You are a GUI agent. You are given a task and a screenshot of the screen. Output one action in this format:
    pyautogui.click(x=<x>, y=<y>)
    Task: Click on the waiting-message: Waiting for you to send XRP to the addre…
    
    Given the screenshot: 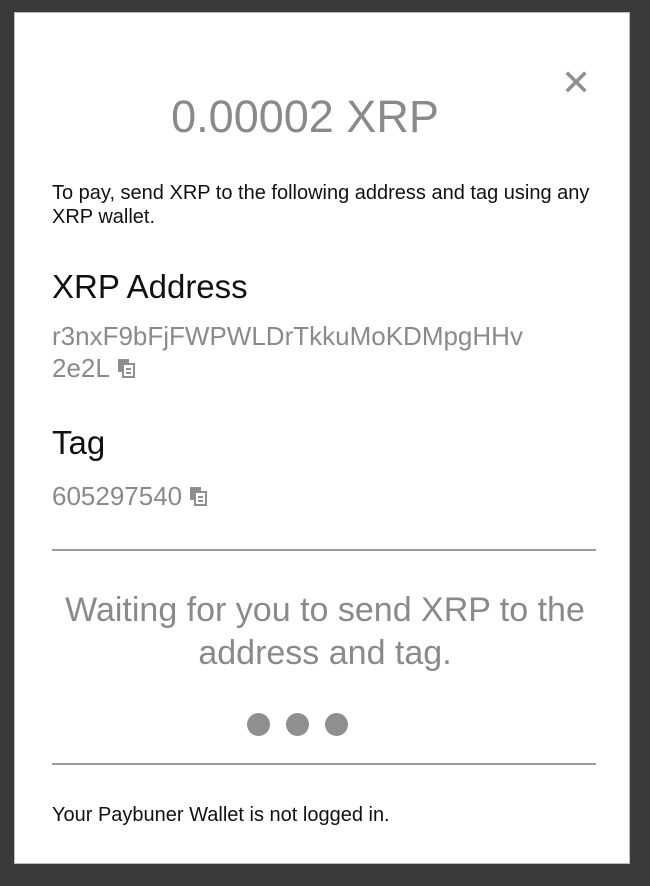 What is the action you would take?
    pyautogui.click(x=325, y=631)
    